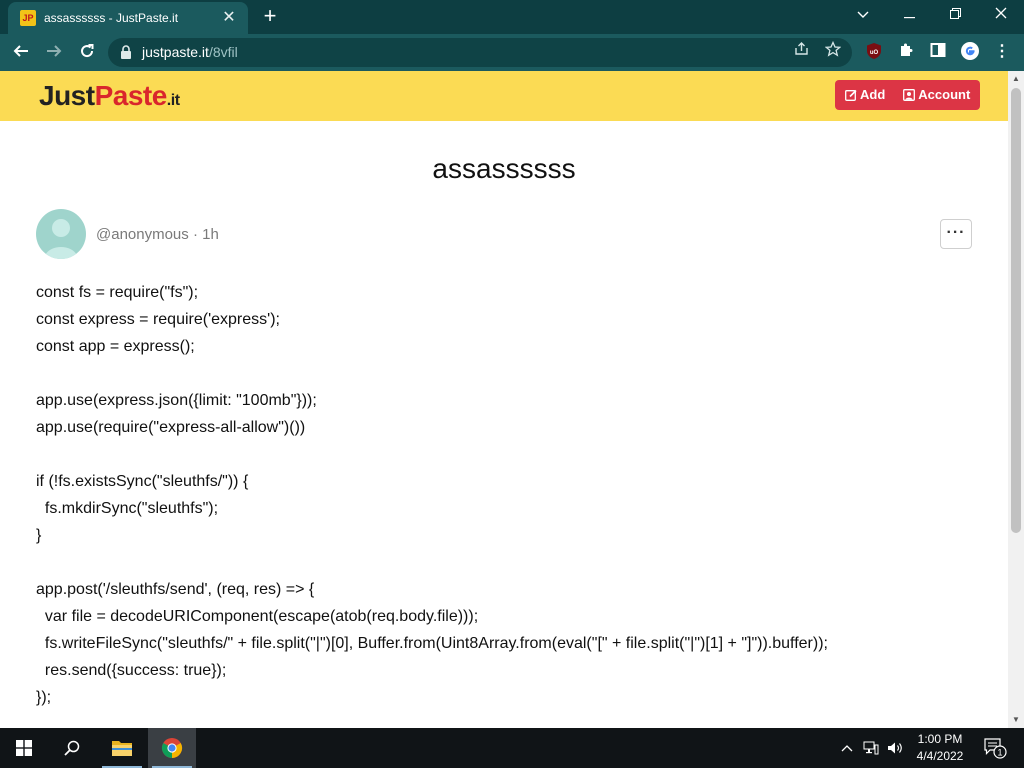 The height and width of the screenshot is (768, 1024). I want to click on logo-it: .it, so click(173, 100).